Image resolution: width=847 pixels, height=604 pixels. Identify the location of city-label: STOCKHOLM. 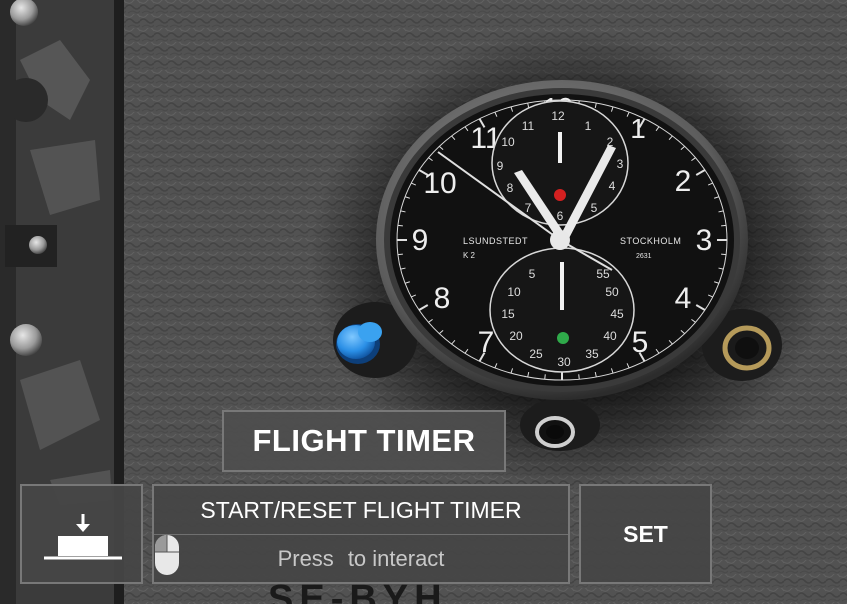
(650, 241).